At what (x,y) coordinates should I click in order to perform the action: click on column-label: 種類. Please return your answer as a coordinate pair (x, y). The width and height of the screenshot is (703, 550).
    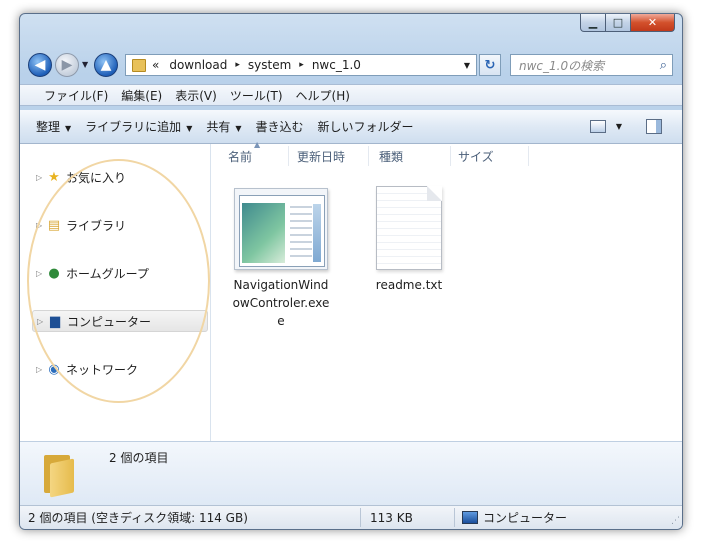
    Looking at the image, I should click on (391, 156).